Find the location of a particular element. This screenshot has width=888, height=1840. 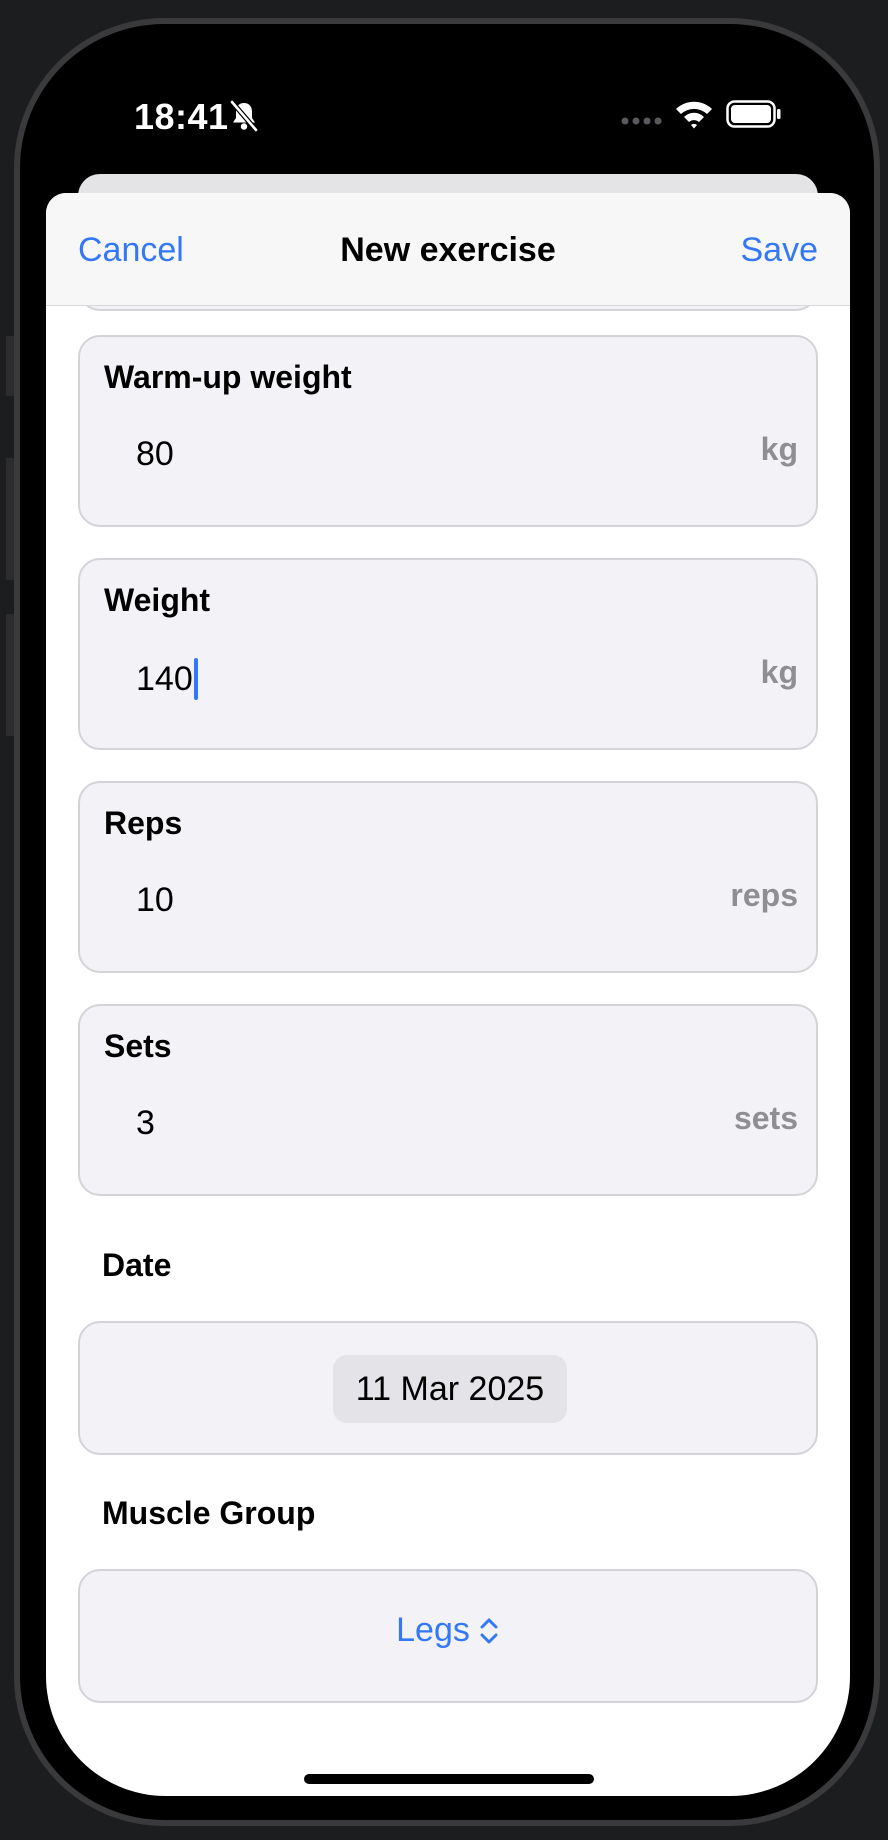

wifi-icon is located at coordinates (694, 115).